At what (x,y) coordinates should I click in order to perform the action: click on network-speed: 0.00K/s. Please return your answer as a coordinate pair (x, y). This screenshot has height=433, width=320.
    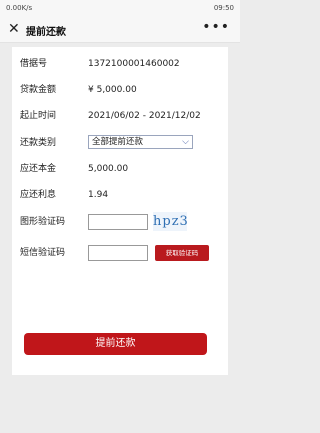
    Looking at the image, I should click on (19, 8).